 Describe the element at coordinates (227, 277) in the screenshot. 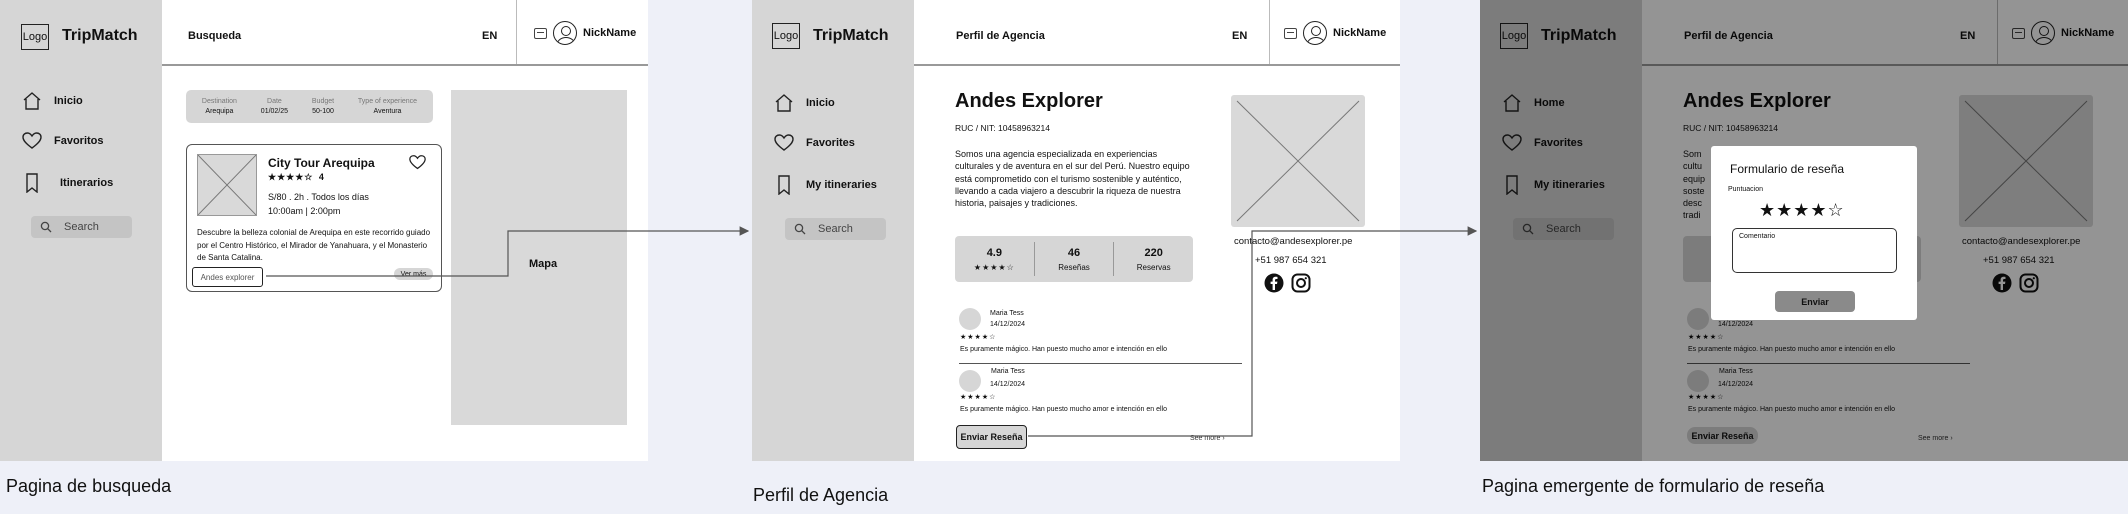

I see `agency-link: Andes explorer` at that location.